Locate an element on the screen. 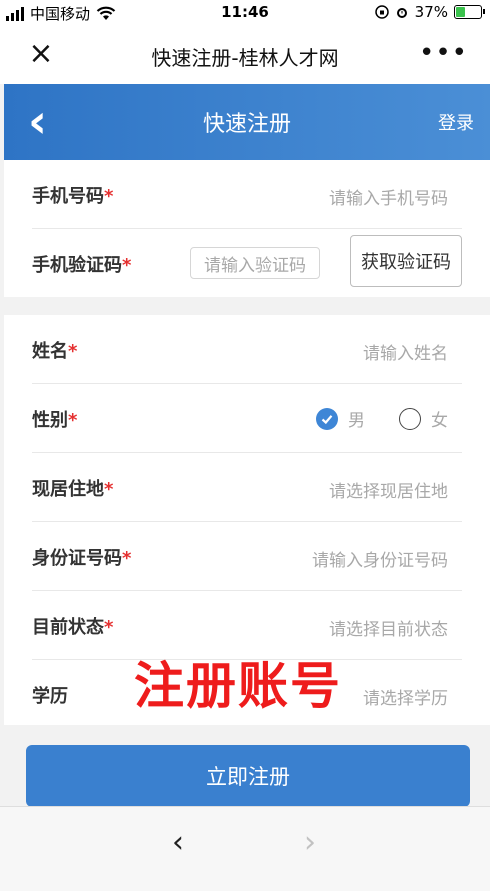  id-number-input: 请输入身份证号码 is located at coordinates (380, 558).